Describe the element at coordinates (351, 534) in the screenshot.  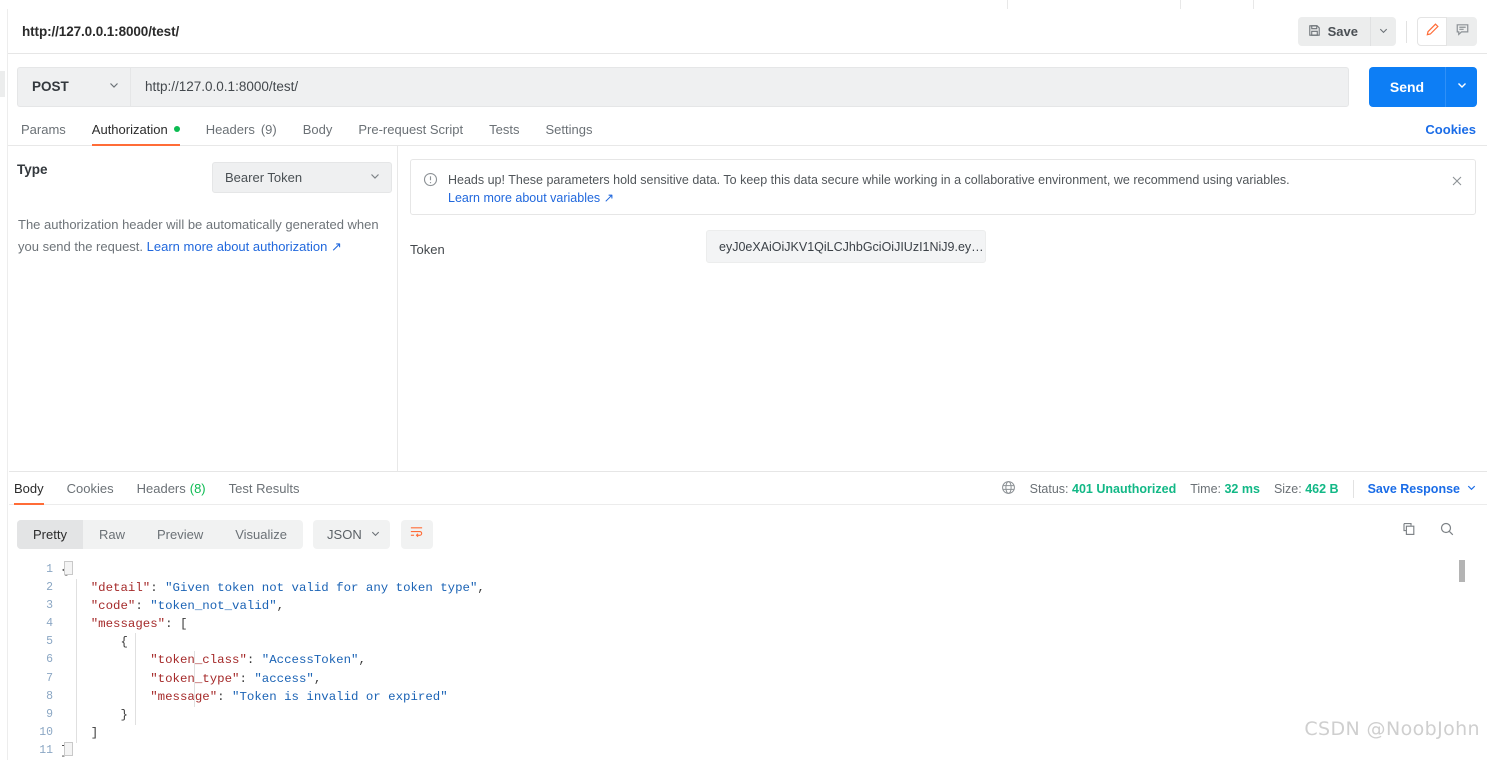
I see `language-select: JSON` at that location.